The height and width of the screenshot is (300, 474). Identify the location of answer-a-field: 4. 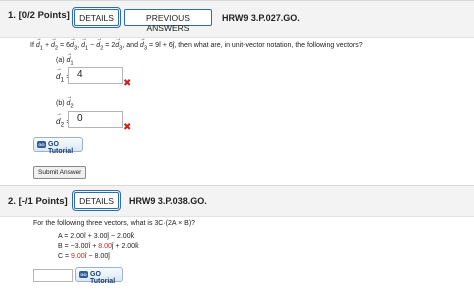
(95, 75).